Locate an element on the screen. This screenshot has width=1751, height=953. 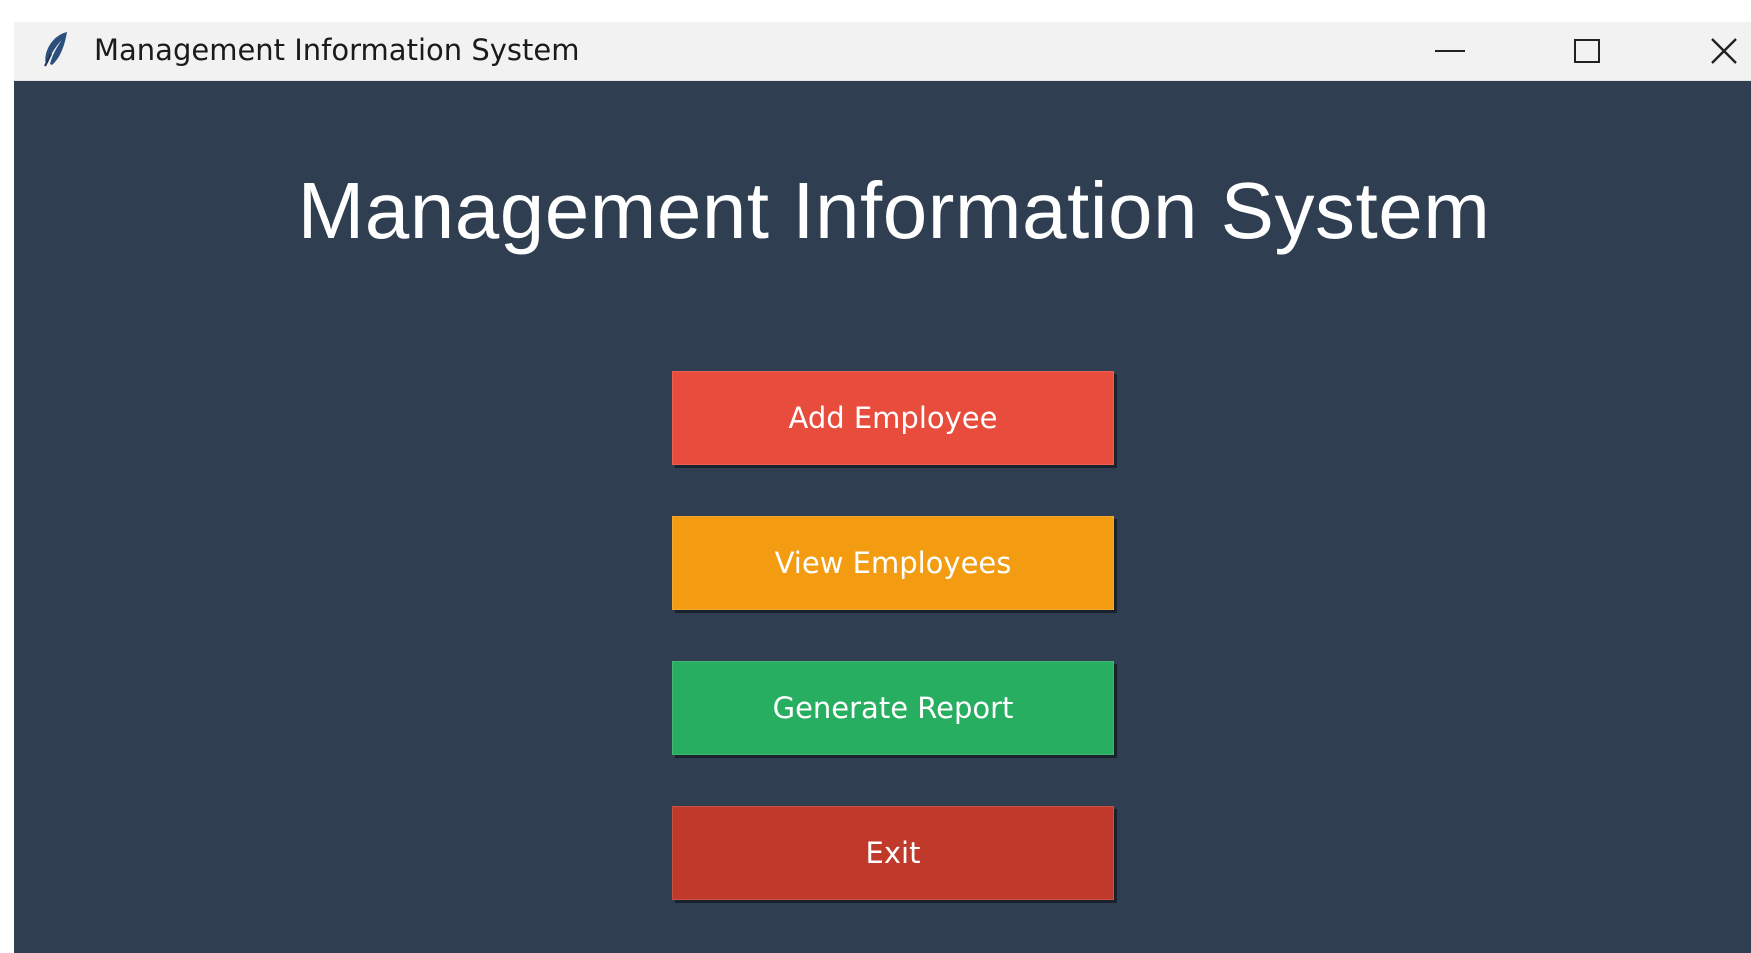
page-title: Management Information System is located at coordinates (894, 210).